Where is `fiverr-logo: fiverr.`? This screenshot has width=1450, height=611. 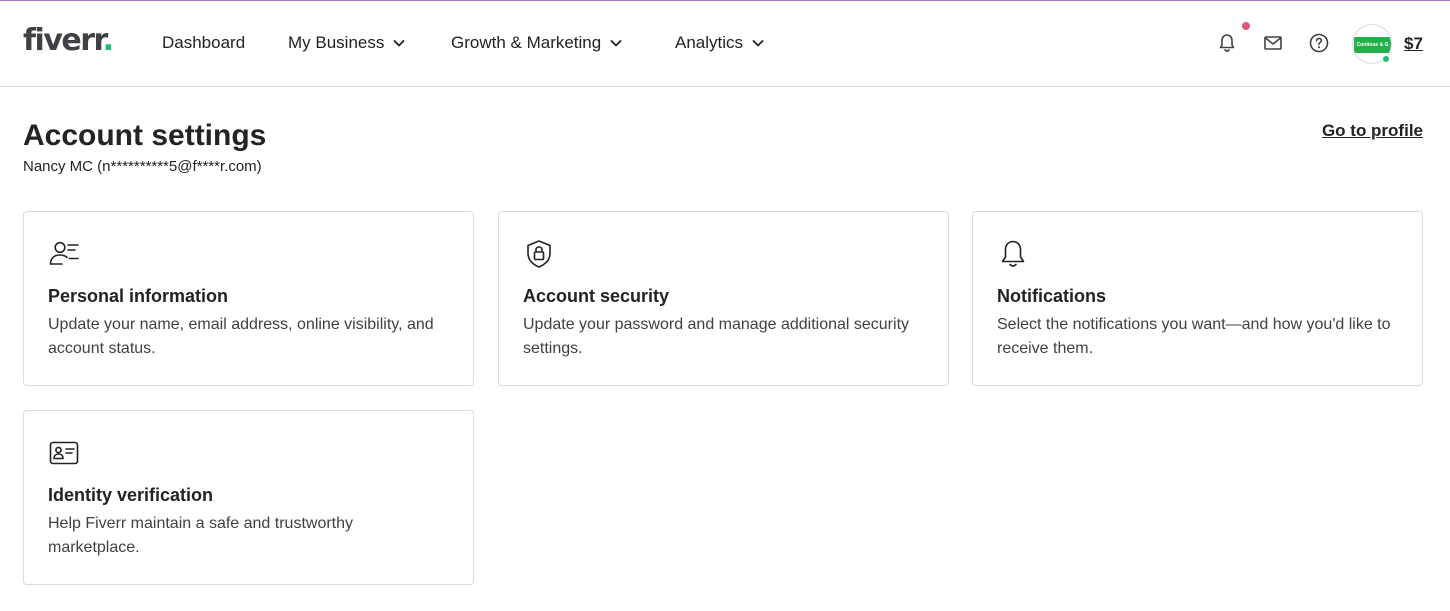 fiverr-logo: fiverr. is located at coordinates (68, 41).